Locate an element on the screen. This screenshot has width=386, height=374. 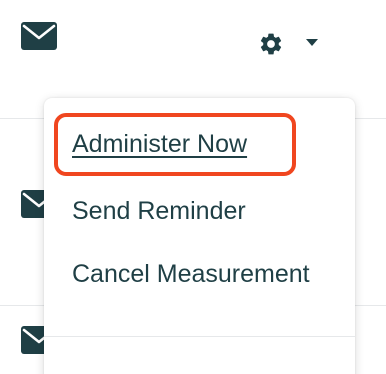
menu-divider is located at coordinates (199, 336).